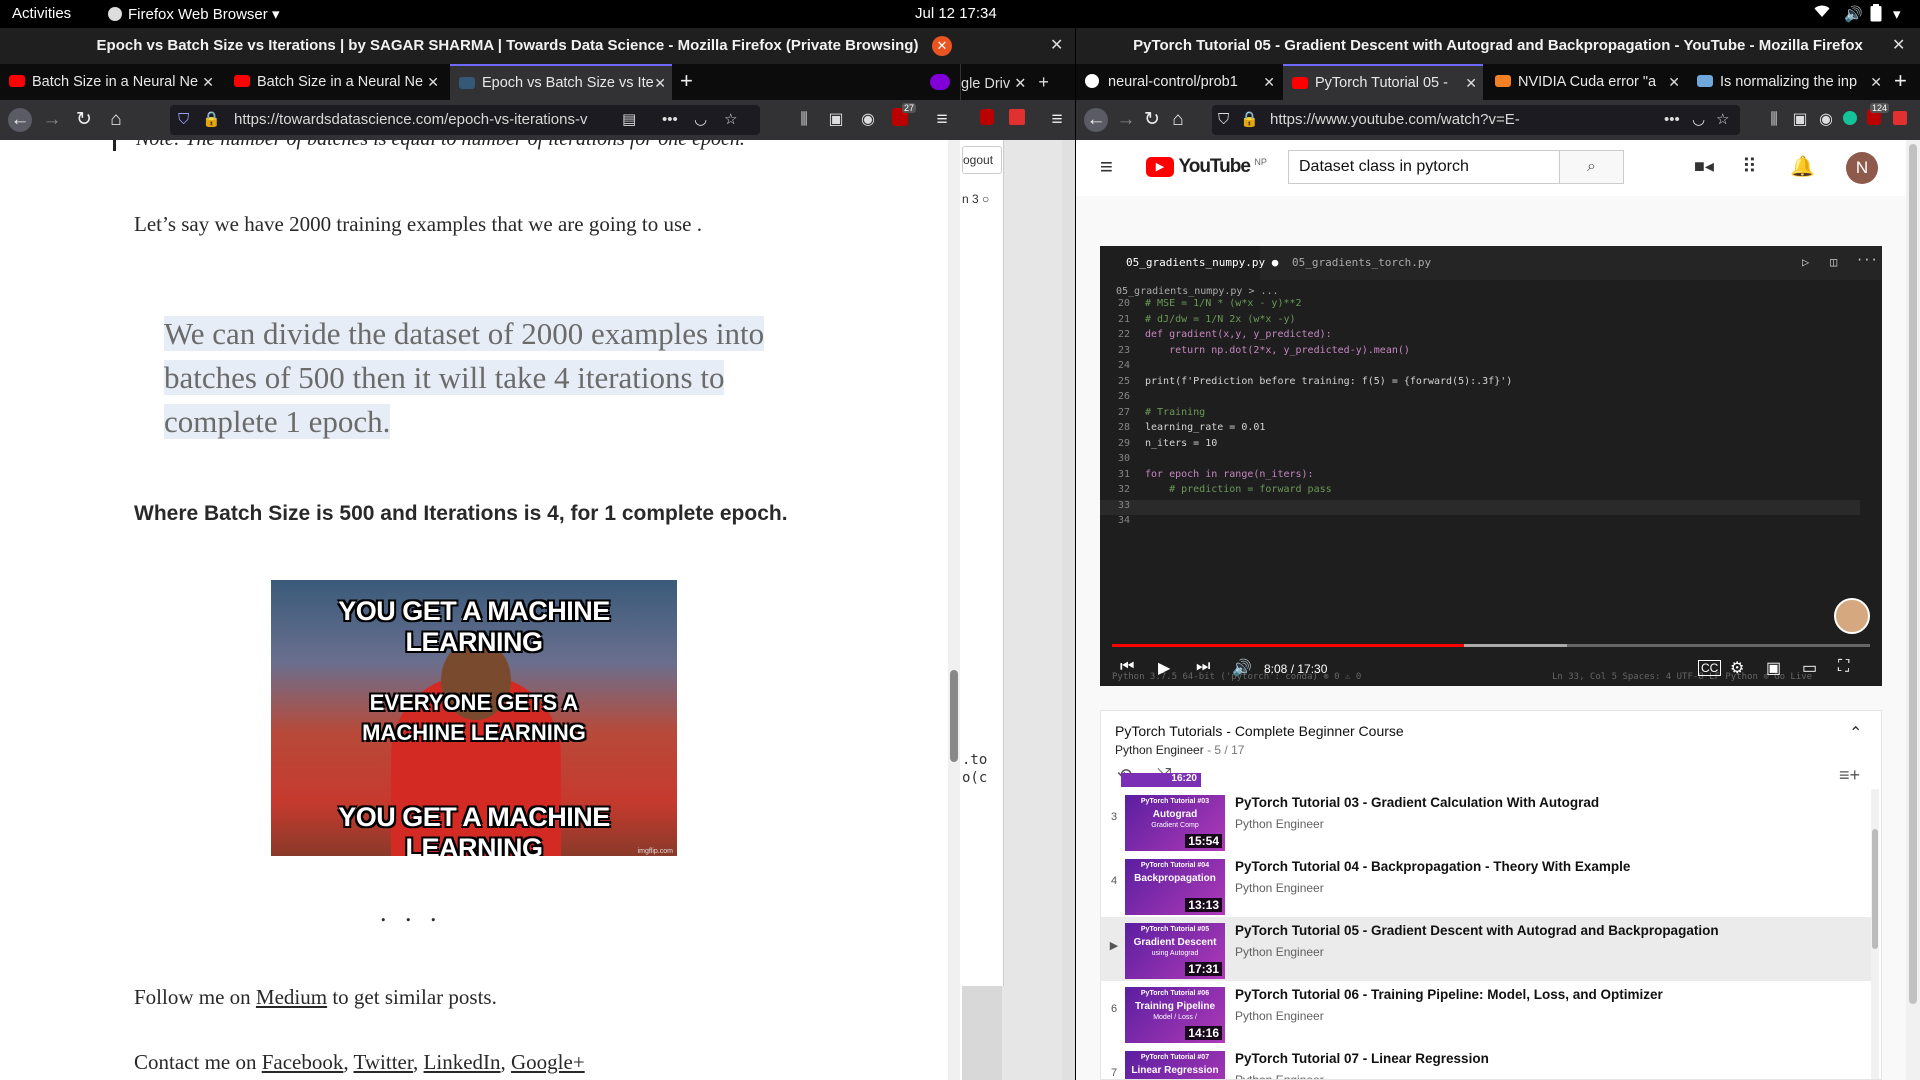 The width and height of the screenshot is (1920, 1080). Describe the element at coordinates (1164, 668) in the screenshot. I see `play-icon: ▶` at that location.